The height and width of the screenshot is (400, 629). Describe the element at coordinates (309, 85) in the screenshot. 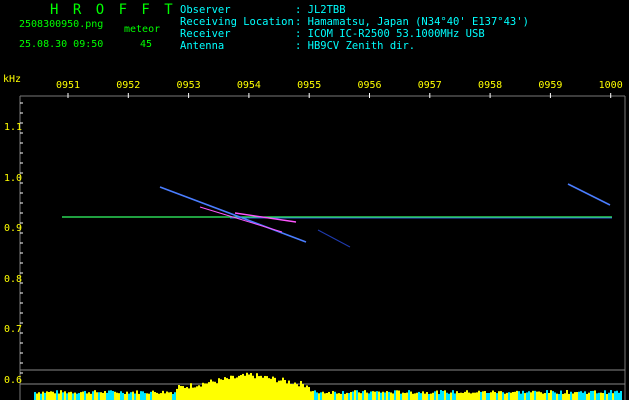

I see `x-tick-label: 0955` at that location.